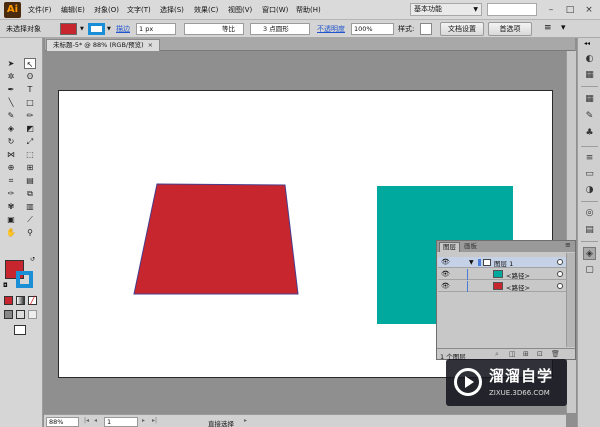 The image size is (600, 427). Describe the element at coordinates (32, 300) in the screenshot. I see `none-mode-icon: ╱` at that location.